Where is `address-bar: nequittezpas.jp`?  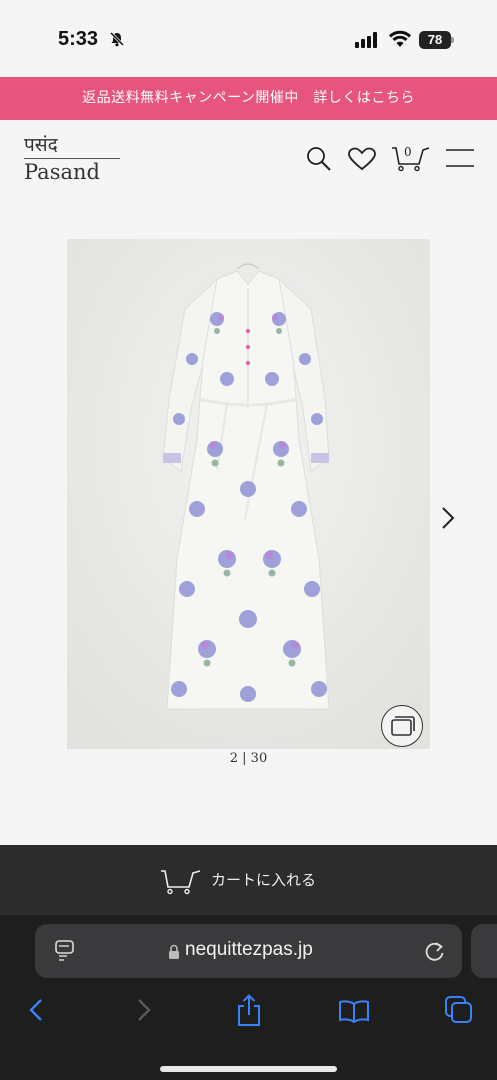 address-bar: nequittezpas.jp is located at coordinates (248, 951).